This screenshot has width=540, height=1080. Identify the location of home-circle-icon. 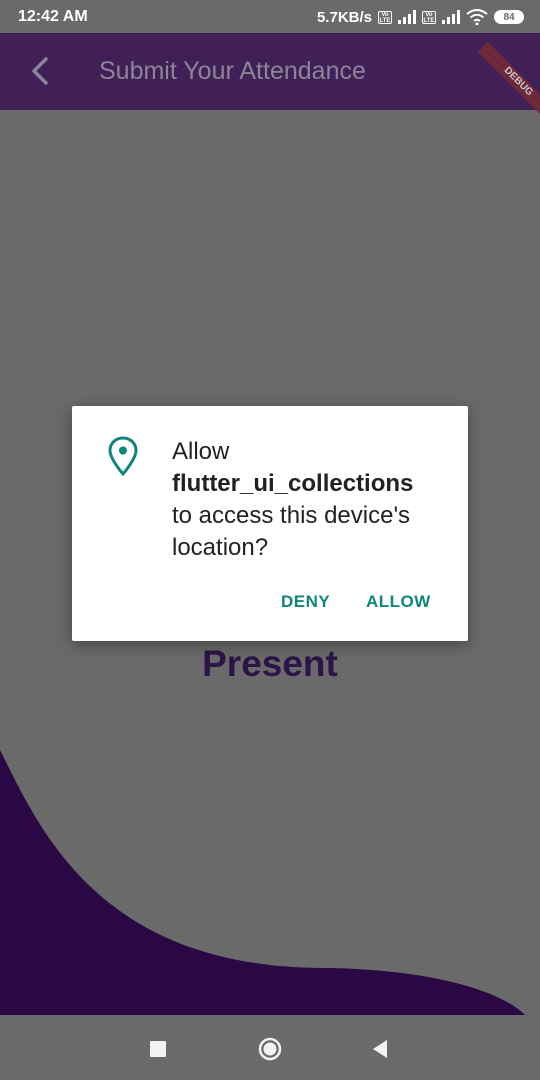
(270, 1049).